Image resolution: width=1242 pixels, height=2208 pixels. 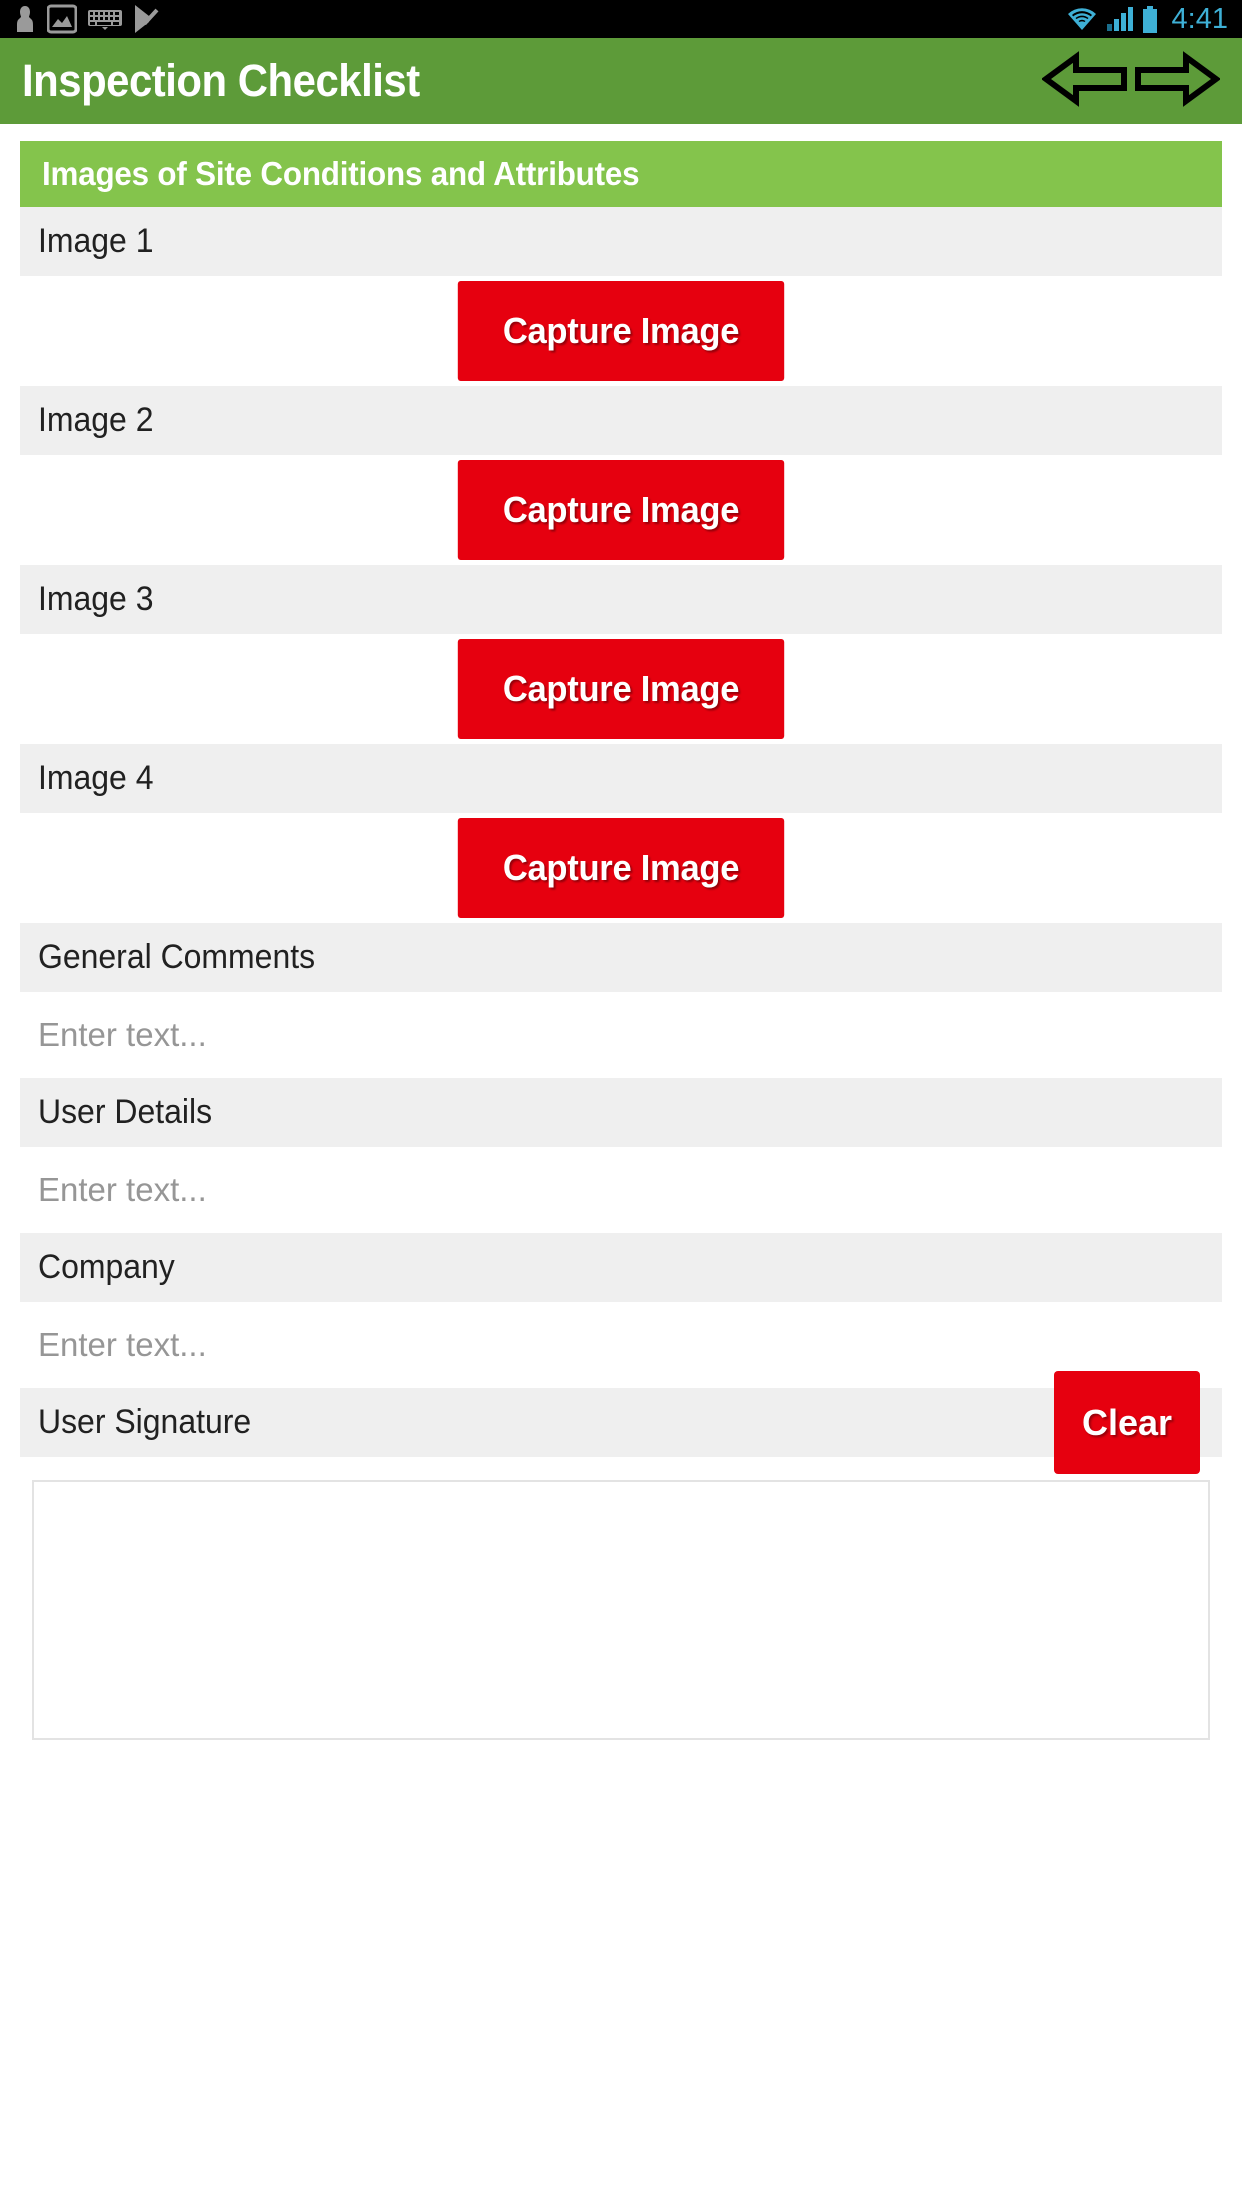 I want to click on user-details-input-row, so click(x=621, y=1190).